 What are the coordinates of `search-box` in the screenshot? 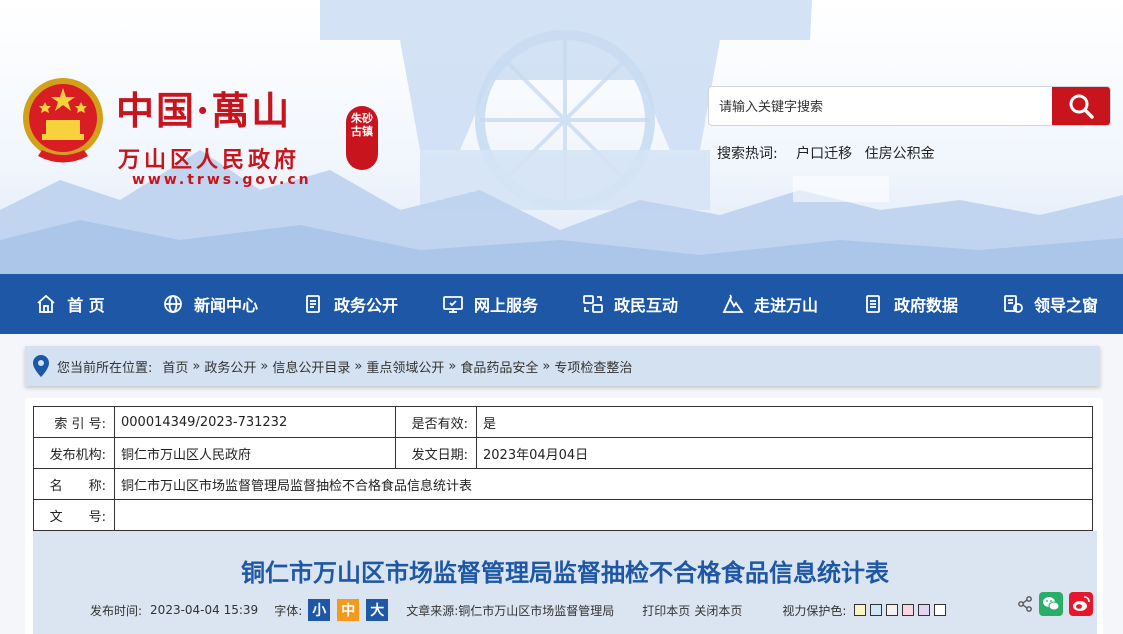 It's located at (909, 106).